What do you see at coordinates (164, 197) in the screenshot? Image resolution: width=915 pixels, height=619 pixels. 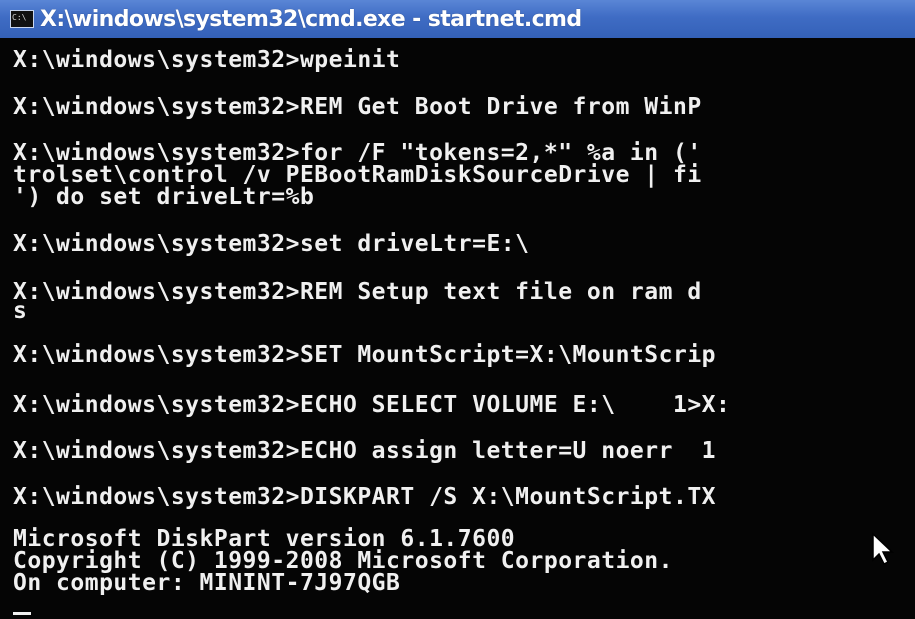 I see `console-line: ') do set driveLtr=%b` at bounding box center [164, 197].